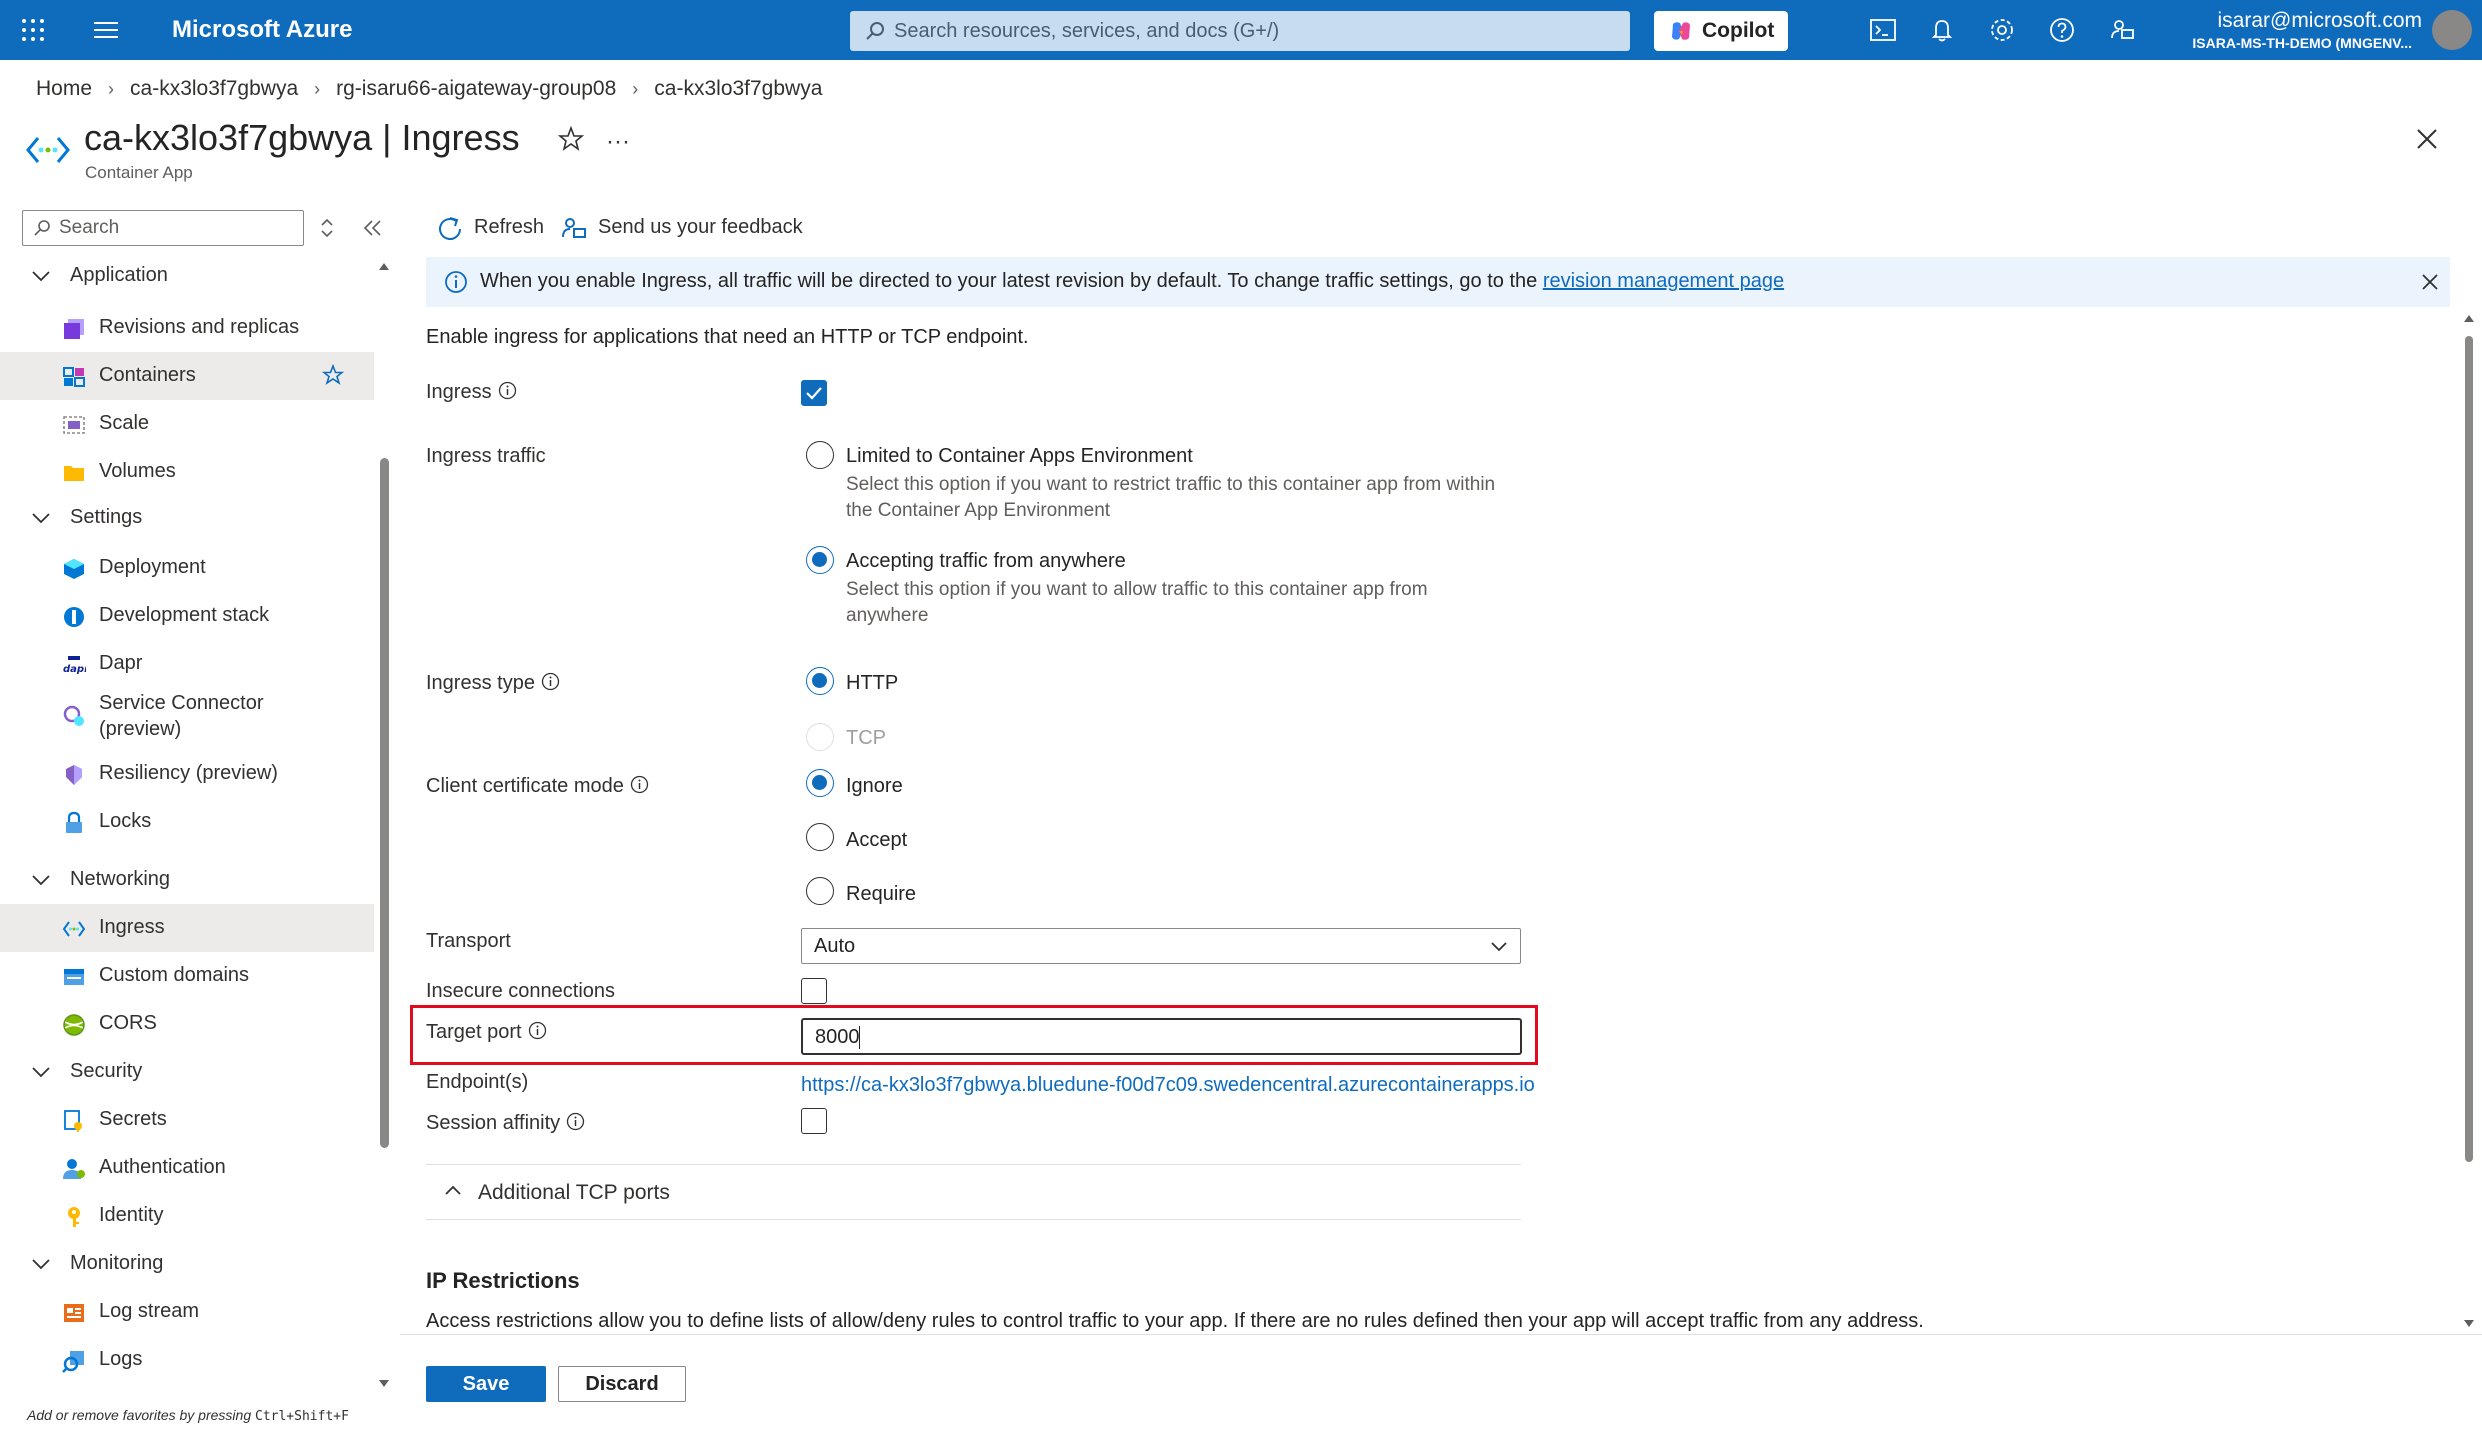 This screenshot has width=2482, height=1432. I want to click on nav-group-settings: Settings, so click(86, 517).